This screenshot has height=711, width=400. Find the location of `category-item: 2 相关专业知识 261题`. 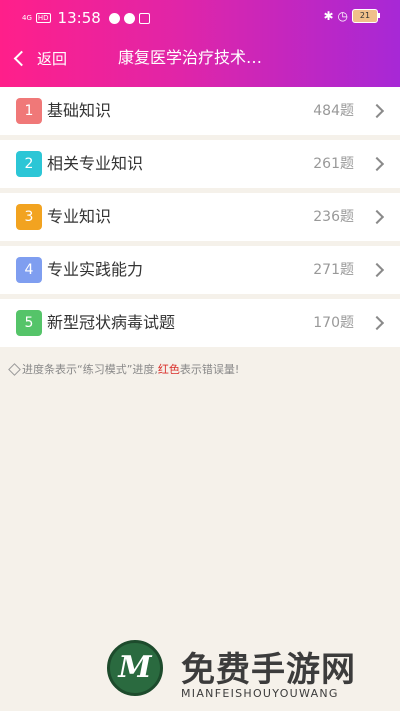

category-item: 2 相关专业知识 261题 is located at coordinates (200, 164).